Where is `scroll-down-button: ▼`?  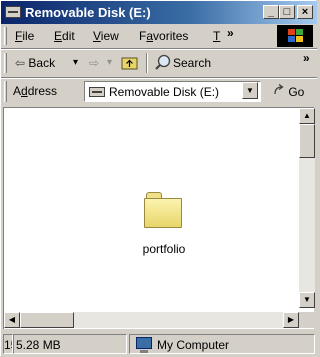 scroll-down-button: ▼ is located at coordinates (307, 300).